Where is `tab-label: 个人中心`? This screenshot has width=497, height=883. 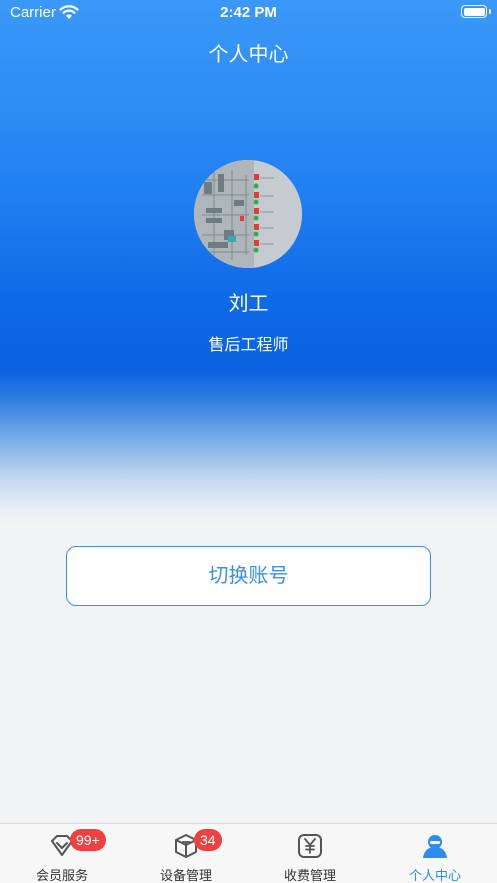
tab-label: 个人中心 is located at coordinates (434, 876).